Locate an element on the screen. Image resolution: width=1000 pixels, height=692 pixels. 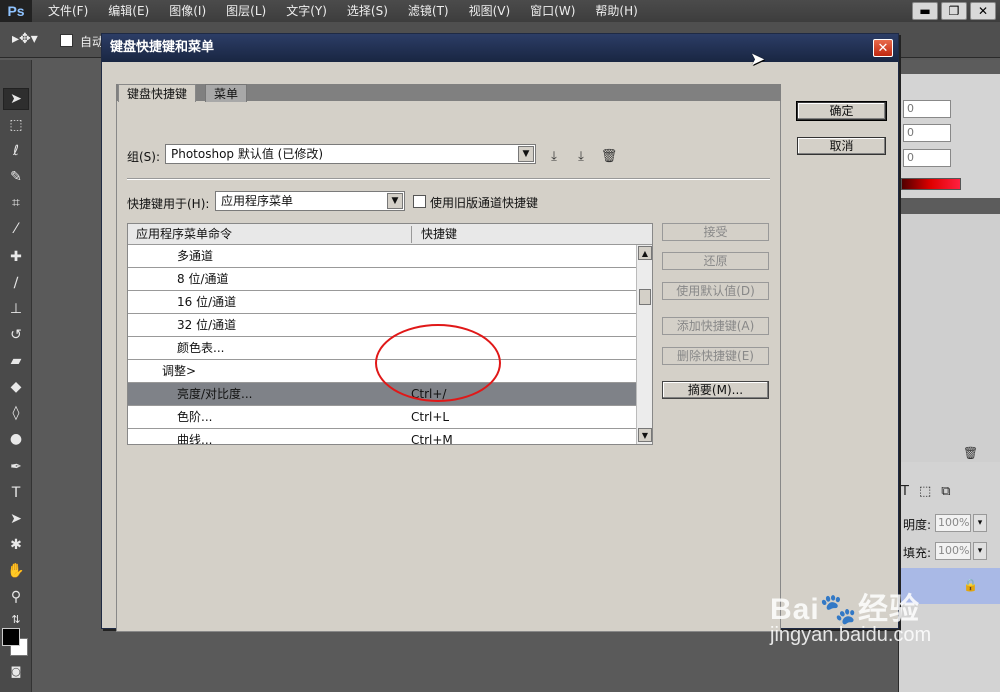
opacity-label: 明度: is located at coordinates (917, 525).